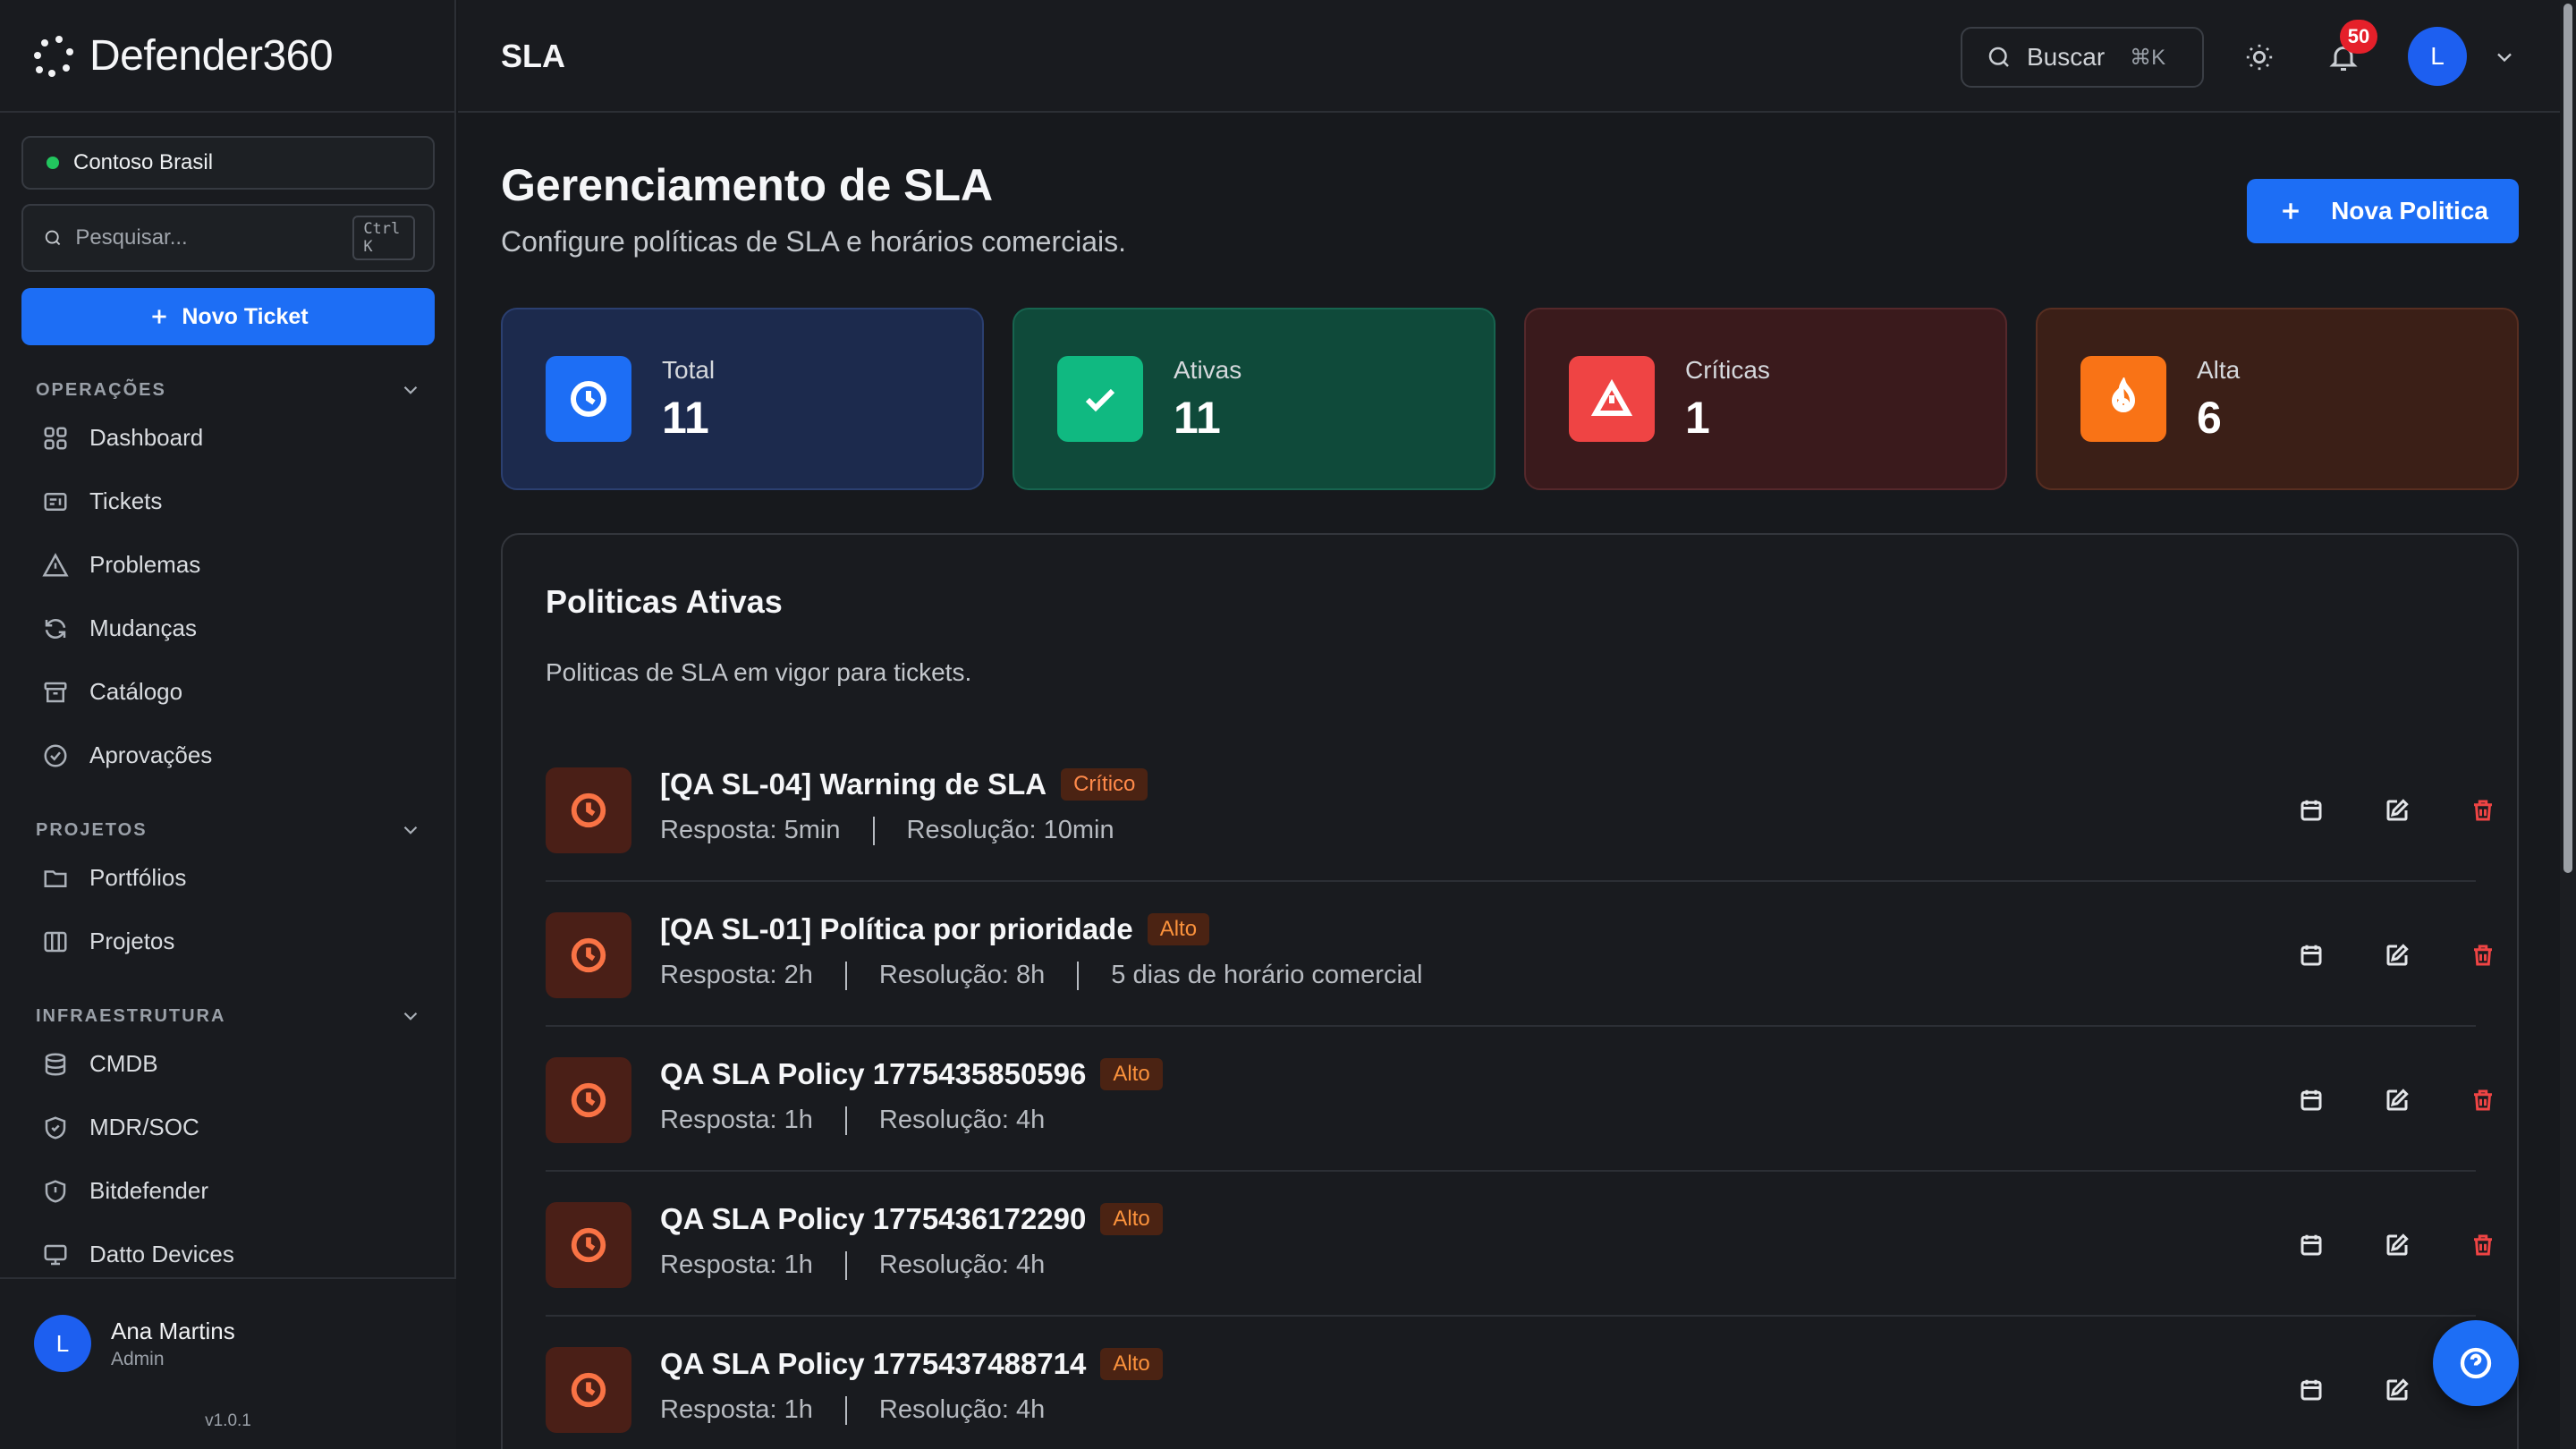 The image size is (2576, 1449). Describe the element at coordinates (214, 237) in the screenshot. I see `sidebar-search-input` at that location.